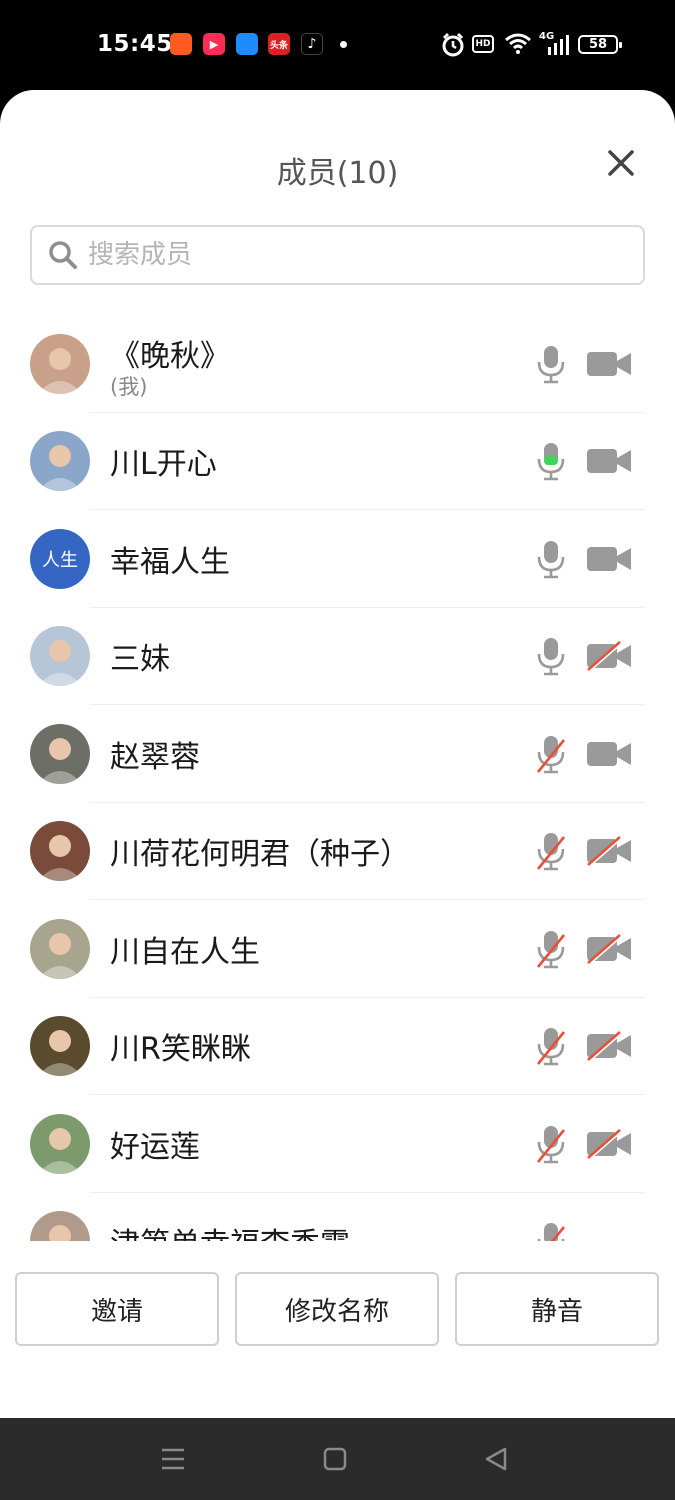  What do you see at coordinates (63, 255) in the screenshot?
I see `search-icon` at bounding box center [63, 255].